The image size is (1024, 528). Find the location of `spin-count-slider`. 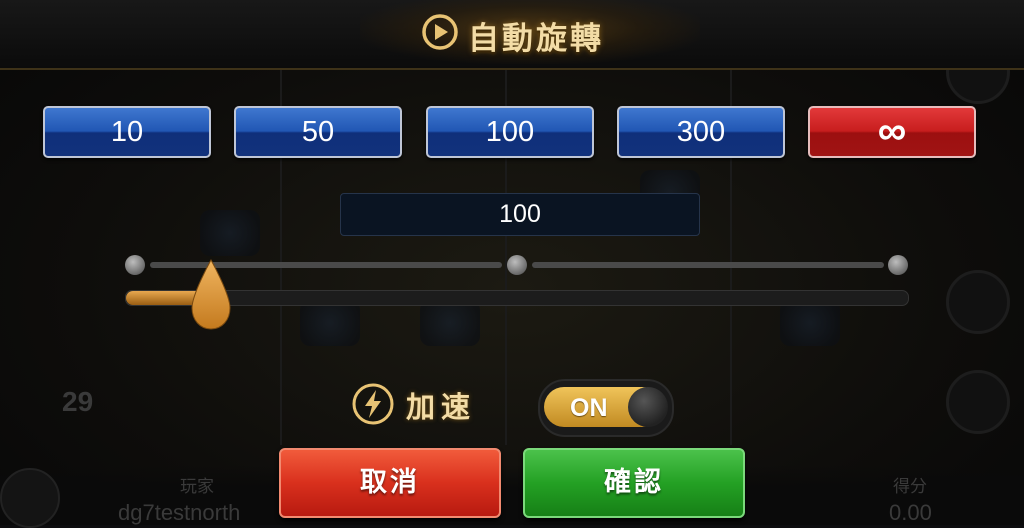

spin-count-slider is located at coordinates (517, 298).